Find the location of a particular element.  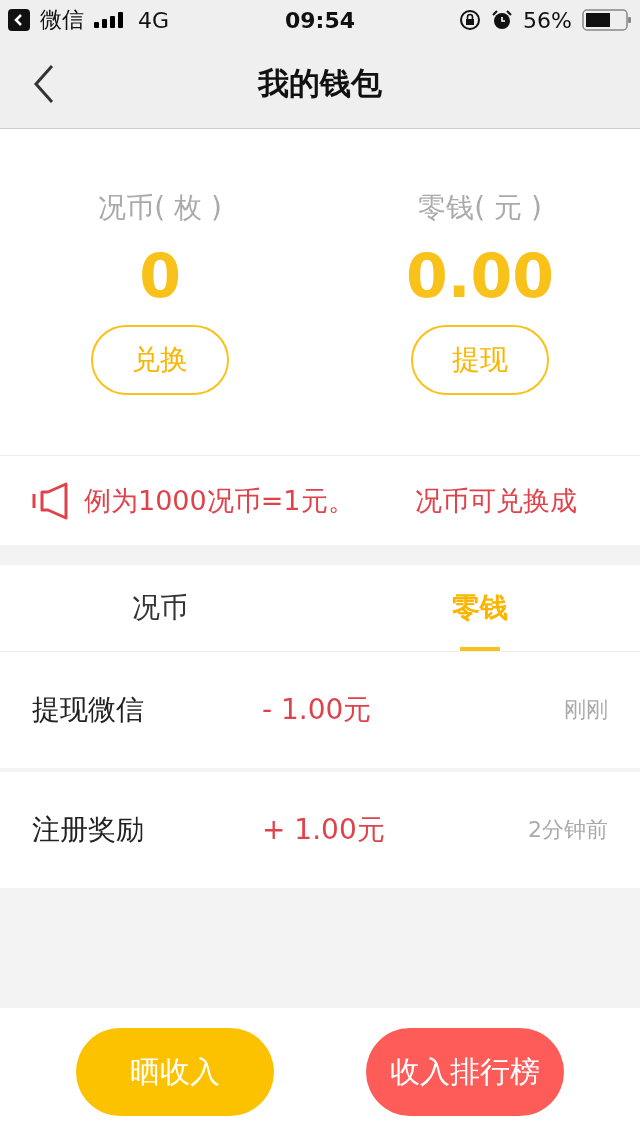

record-time: 刚刚 is located at coordinates (586, 710).